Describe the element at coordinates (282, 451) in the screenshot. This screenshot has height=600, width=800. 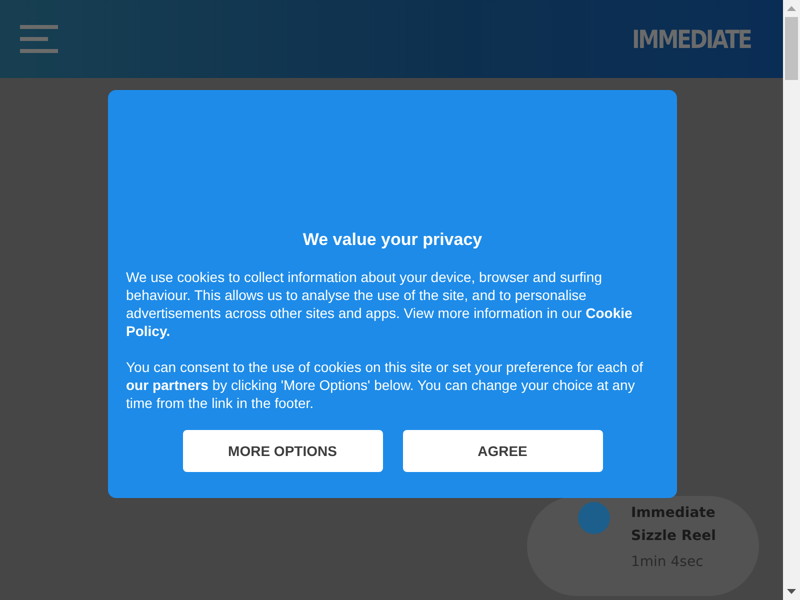
I see `more-options-button: MORE OPTIONS` at that location.